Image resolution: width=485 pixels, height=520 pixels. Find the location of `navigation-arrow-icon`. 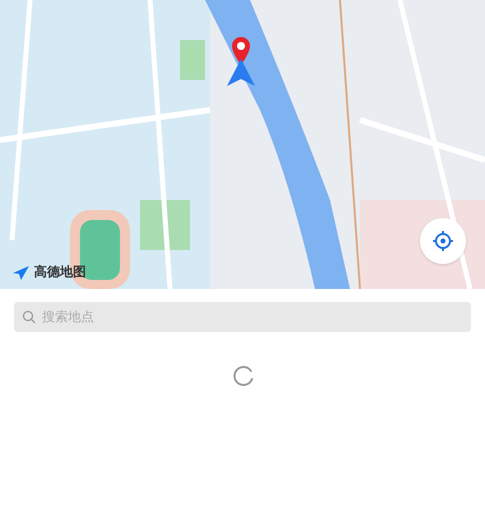

navigation-arrow-icon is located at coordinates (241, 73).